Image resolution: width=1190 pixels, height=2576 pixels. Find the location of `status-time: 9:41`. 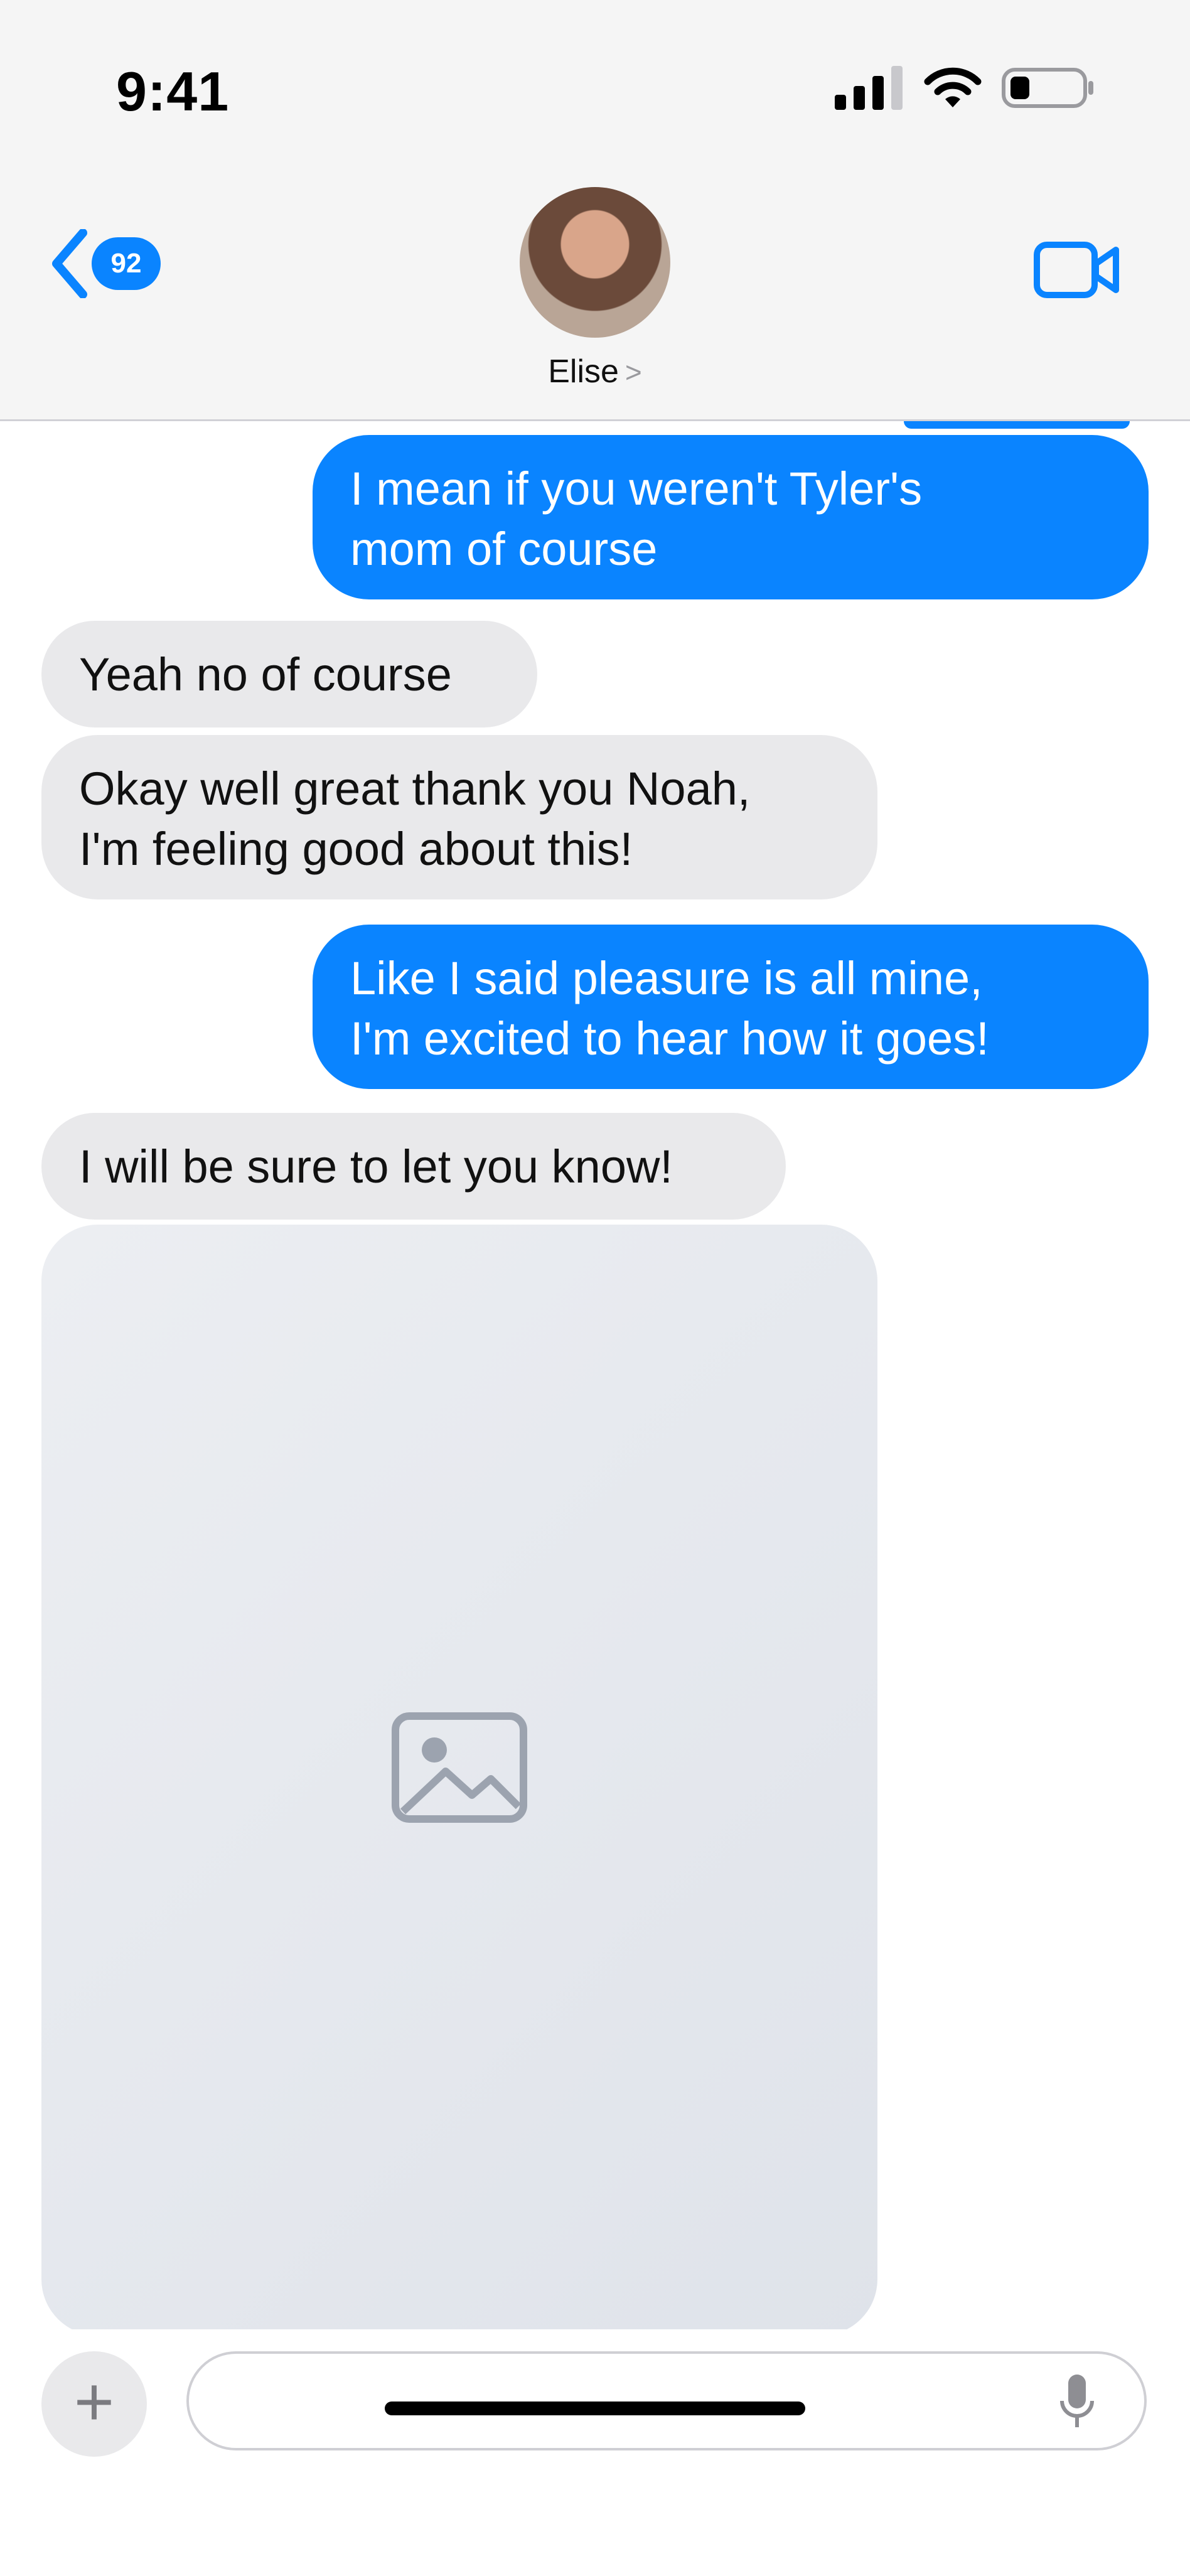

status-time: 9:41 is located at coordinates (173, 91).